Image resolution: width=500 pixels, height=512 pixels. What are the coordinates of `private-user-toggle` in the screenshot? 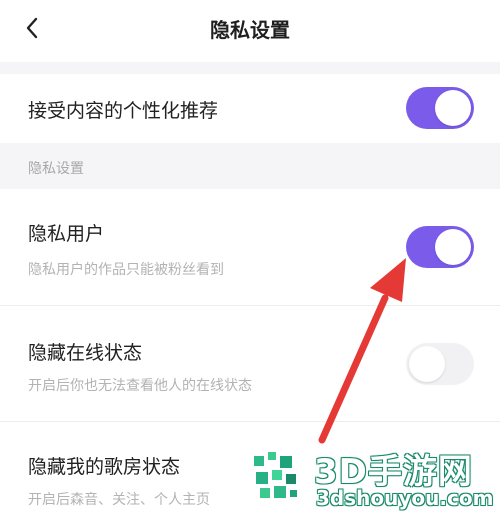 It's located at (440, 247).